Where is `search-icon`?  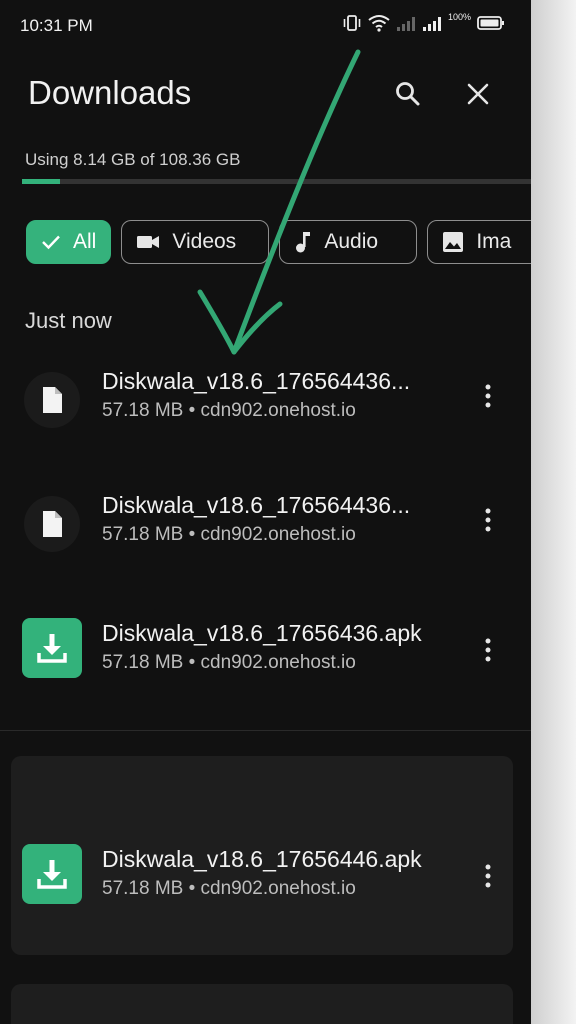
search-icon is located at coordinates (408, 94).